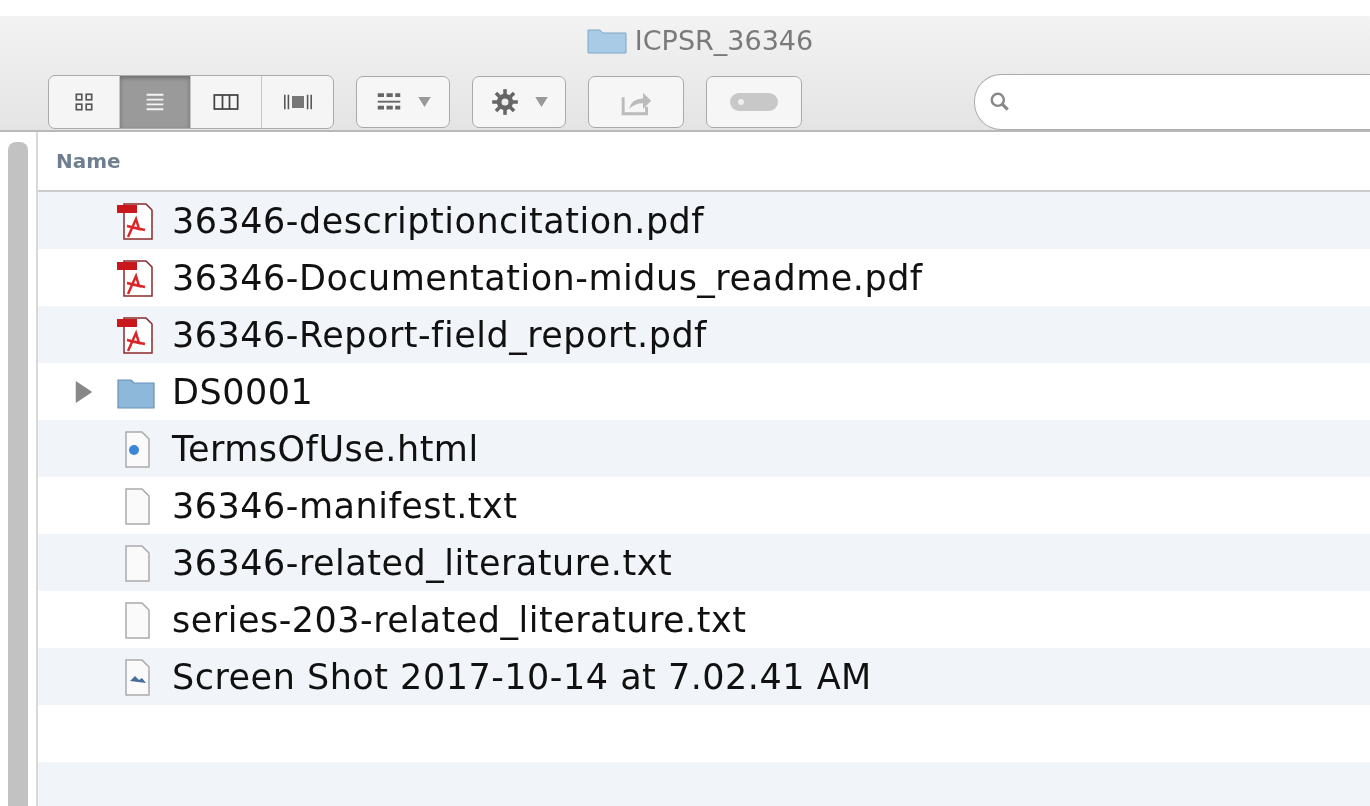 This screenshot has width=1370, height=806. I want to click on file-row: 36346-manifest.txt, so click(704, 505).